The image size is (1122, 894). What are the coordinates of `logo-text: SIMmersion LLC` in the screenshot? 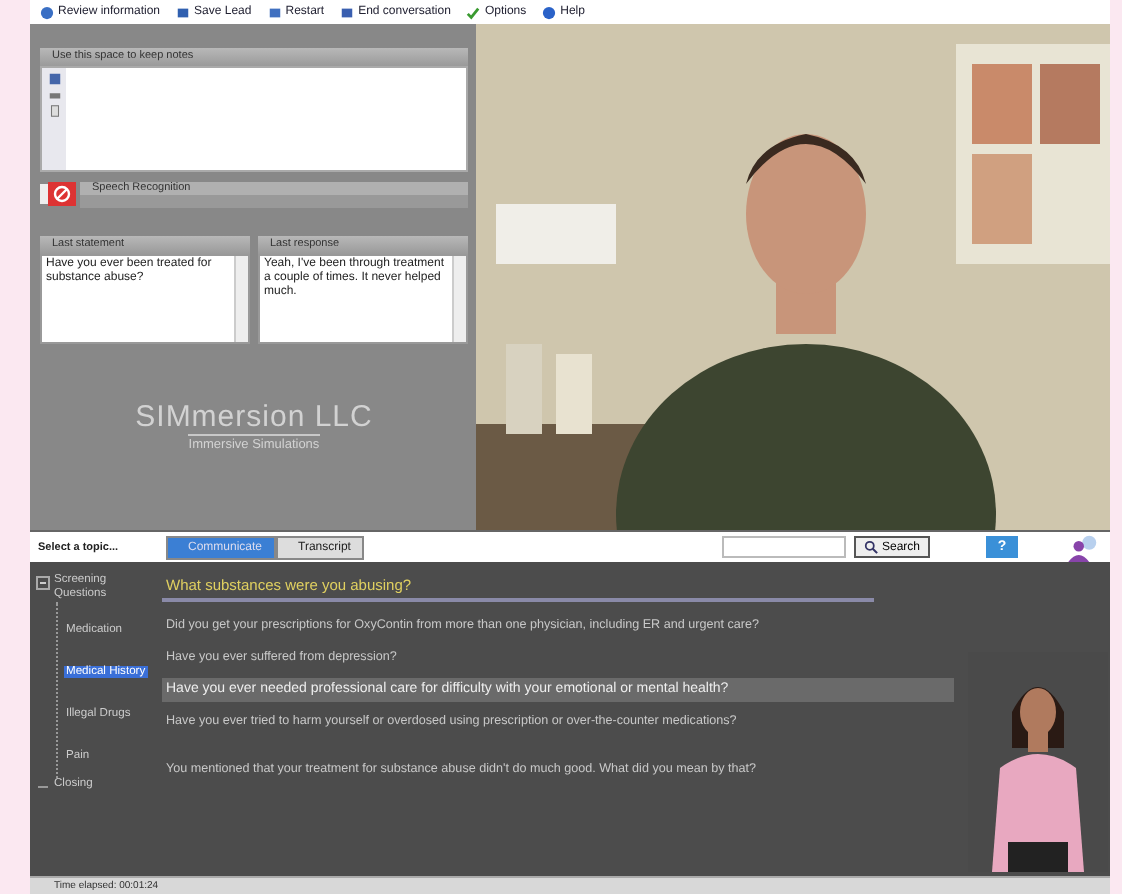 It's located at (254, 417).